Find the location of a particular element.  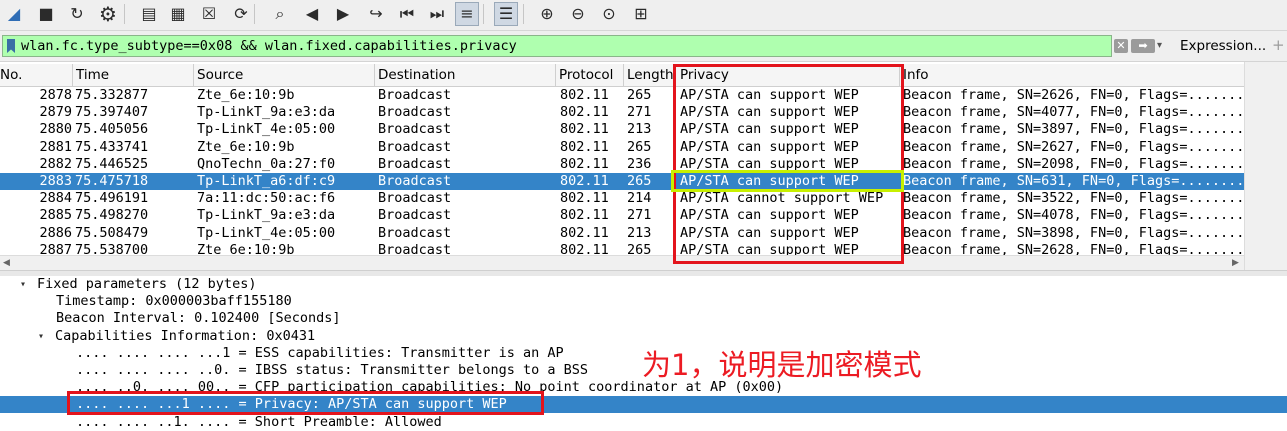

restart-capture-icon: ↻ is located at coordinates (77, 14).